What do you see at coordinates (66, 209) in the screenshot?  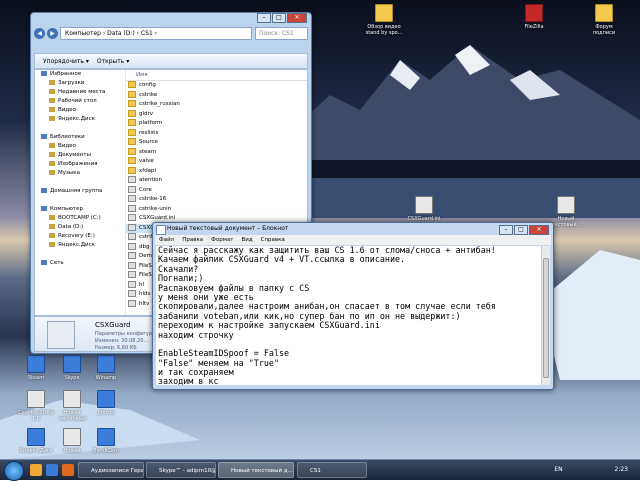 I see `nav-item-label: Компьютер` at bounding box center [66, 209].